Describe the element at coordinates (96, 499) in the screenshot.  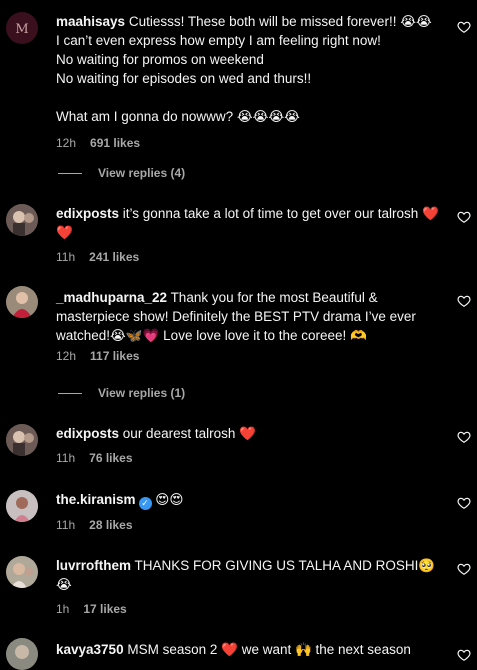
I see `comment-username: the.kiranism` at that location.